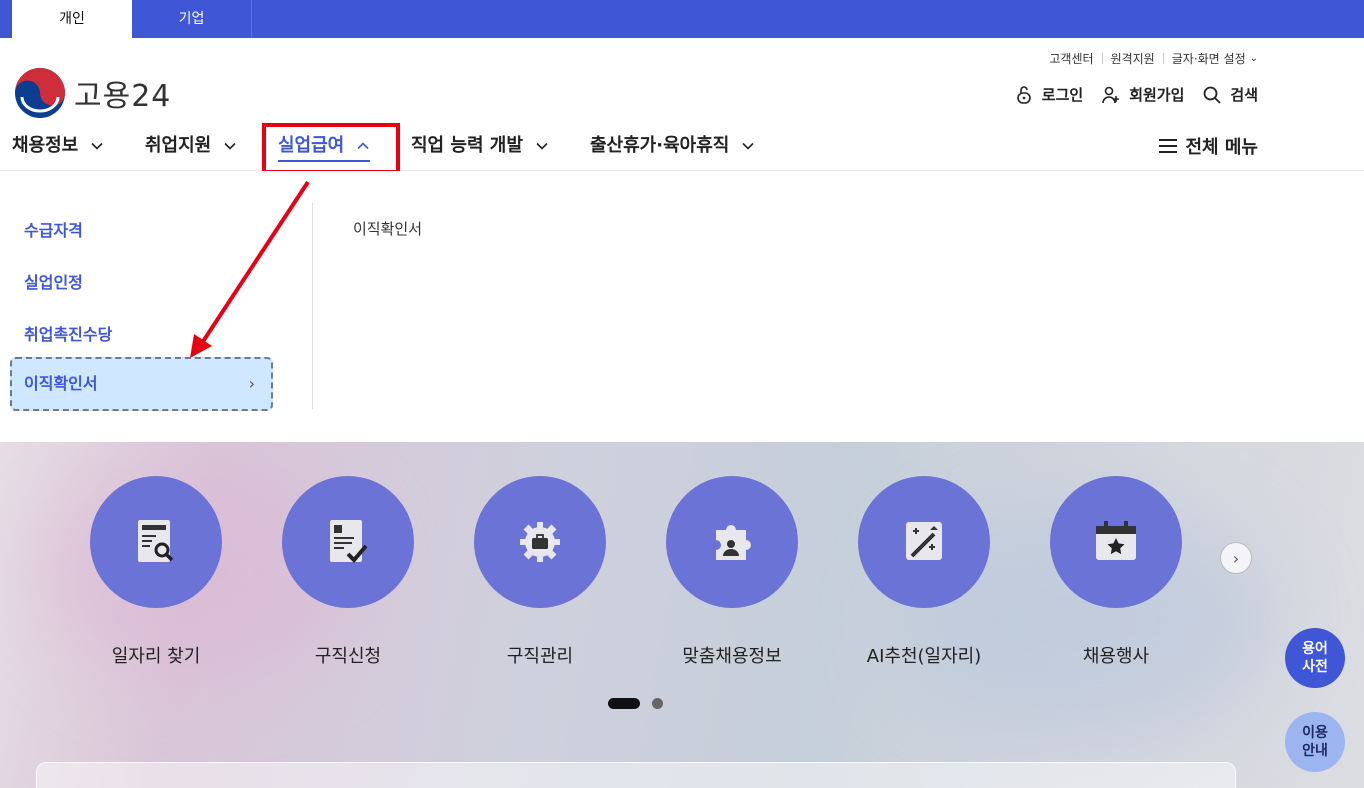 The image size is (1364, 788). I want to click on customer-center-link: 고객센터, so click(1071, 58).